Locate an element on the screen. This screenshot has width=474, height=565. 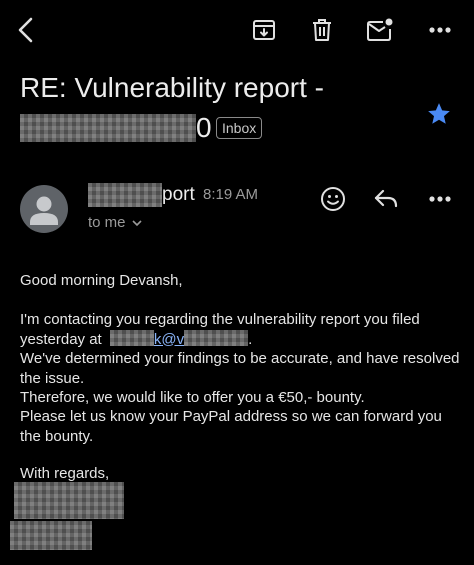
email-greeting: Good morning Devansh, is located at coordinates (101, 280).